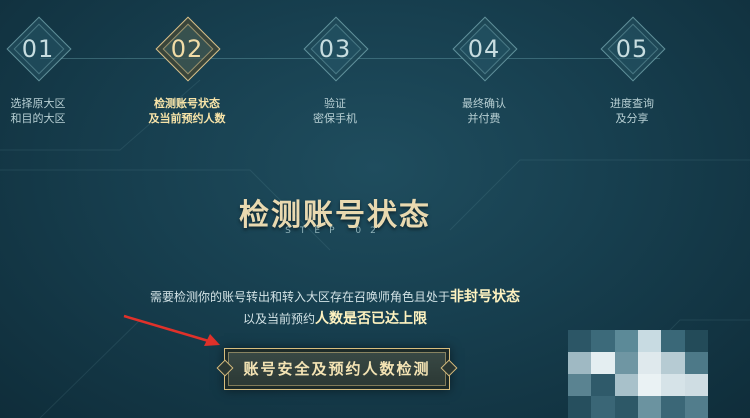 This screenshot has width=750, height=418. What do you see at coordinates (187, 111) in the screenshot?
I see `step-2-label: 检测账号状态 及当前预约人数` at bounding box center [187, 111].